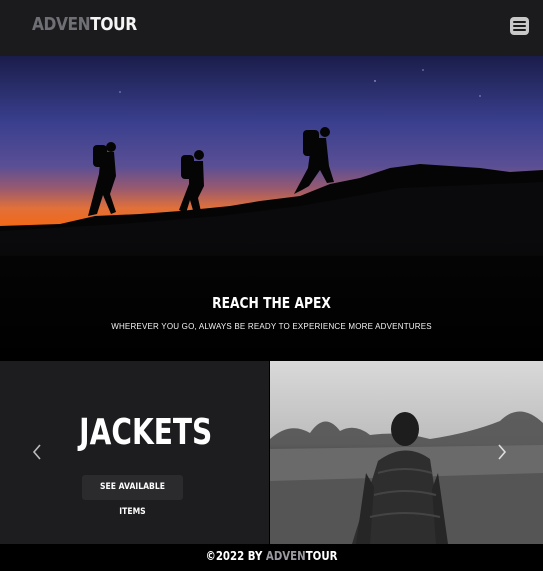  Describe the element at coordinates (285, 556) in the screenshot. I see `footer-brand-part-adven: ADVEN` at that location.